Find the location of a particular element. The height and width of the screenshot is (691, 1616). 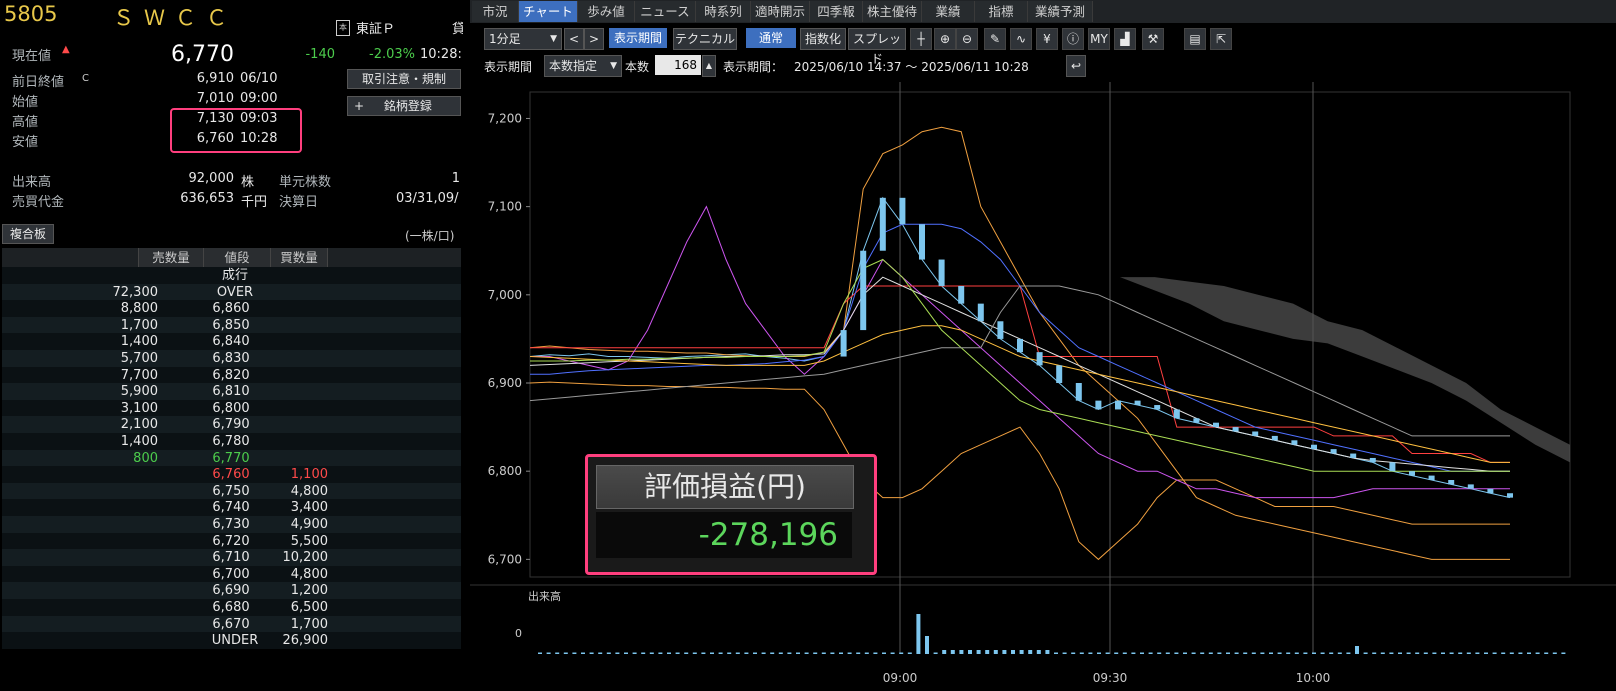

yen-icon: ¥ is located at coordinates (1047, 39).